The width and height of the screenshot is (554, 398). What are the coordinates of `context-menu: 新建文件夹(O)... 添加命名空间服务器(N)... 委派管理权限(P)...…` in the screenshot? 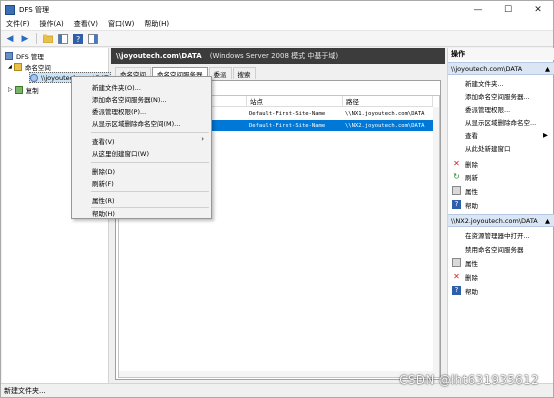 It's located at (141, 147).